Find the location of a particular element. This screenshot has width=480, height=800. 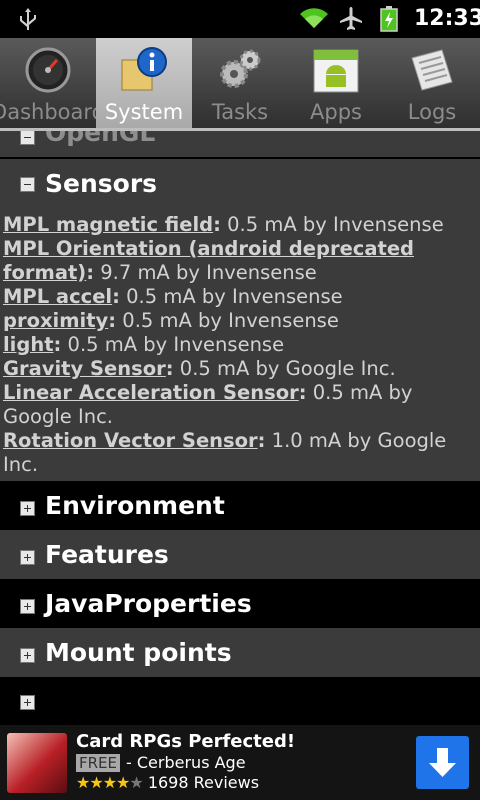

tab-bar: Dashboard System Tasks Apps is located at coordinates (240, 84).